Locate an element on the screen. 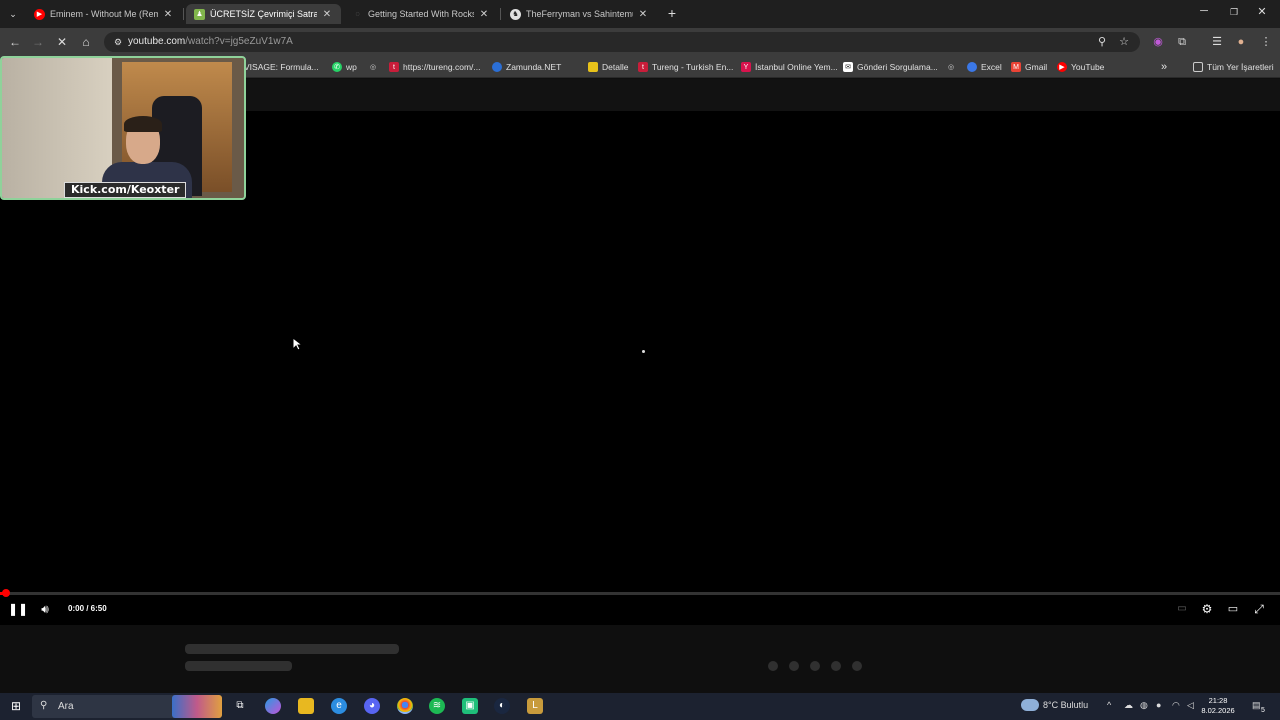  tray-chevron-icon: ^ is located at coordinates (1109, 705).